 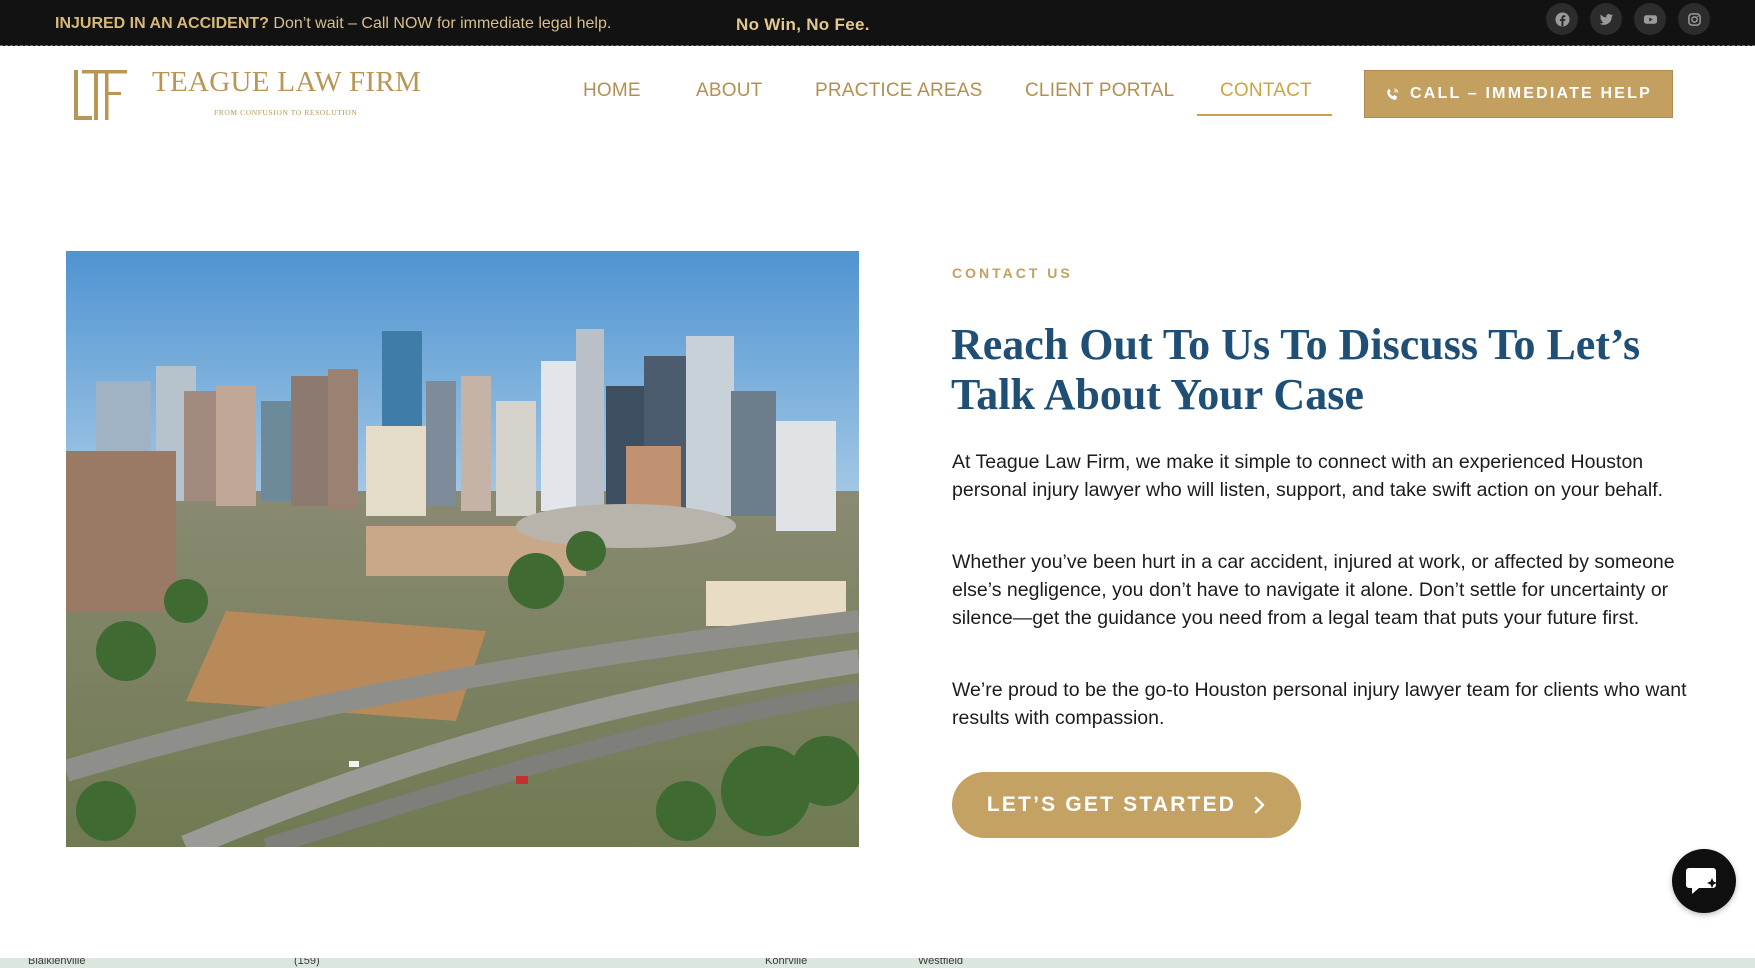 What do you see at coordinates (1012, 273) in the screenshot?
I see `contact-eyebrow: CONTACT US` at bounding box center [1012, 273].